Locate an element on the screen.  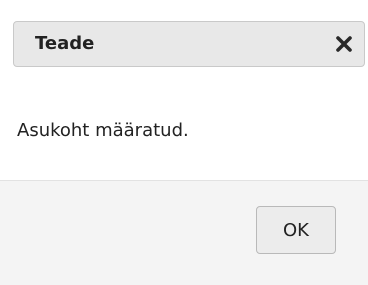
dialog-title: Teade is located at coordinates (65, 43).